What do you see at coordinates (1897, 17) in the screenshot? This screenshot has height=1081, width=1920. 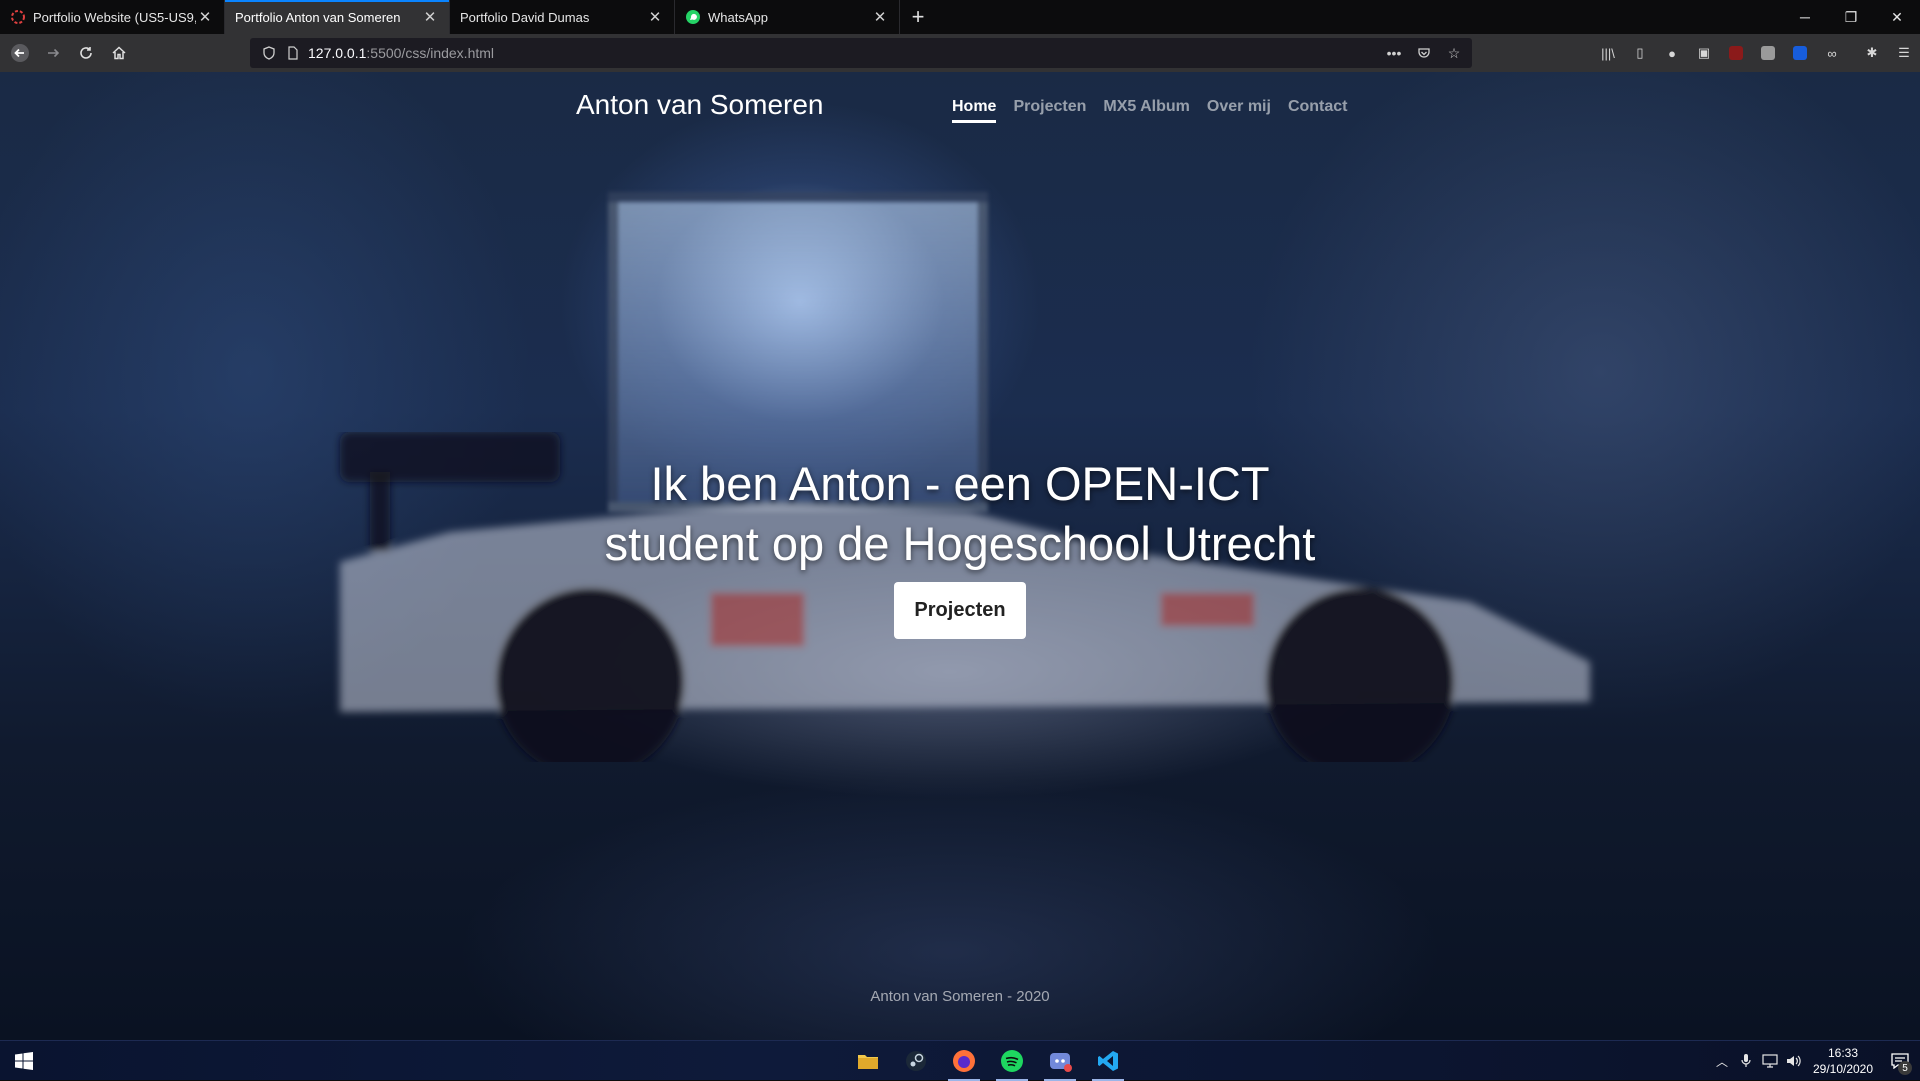 I see `close-window-icon: ✕` at bounding box center [1897, 17].